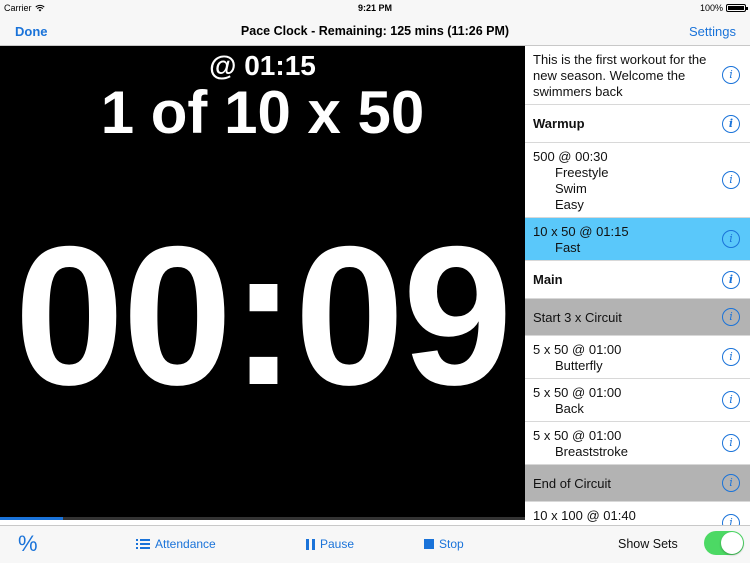 This screenshot has height=563, width=750. I want to click on circuit-row: End of Circuit i, so click(637, 483).